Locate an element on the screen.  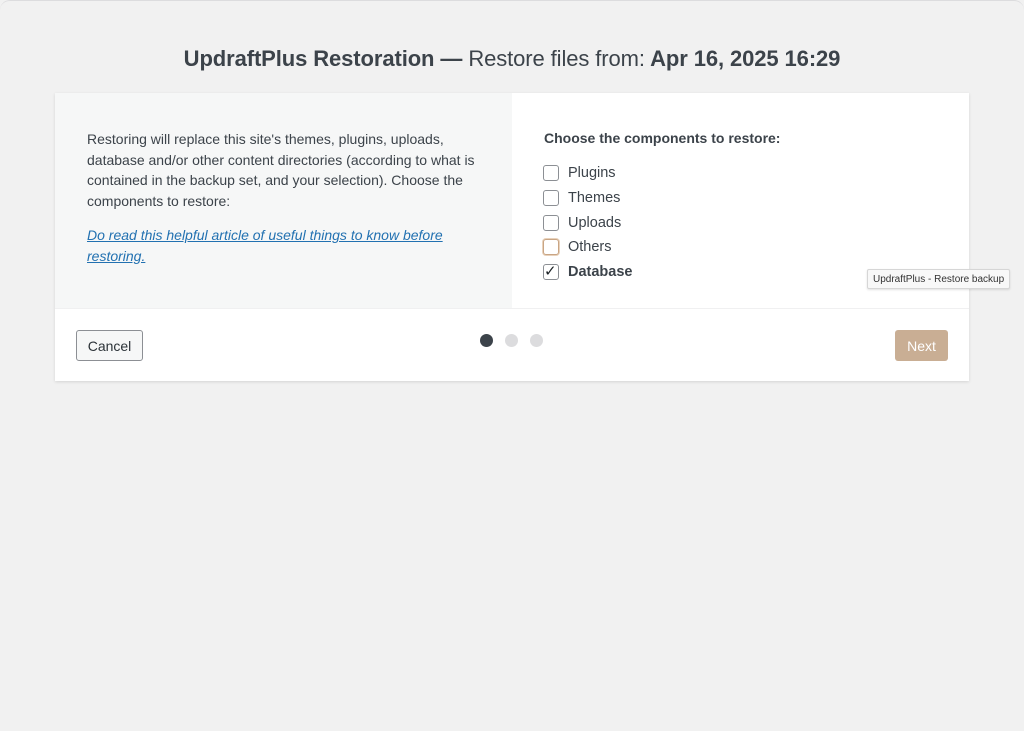
title-prefix: UpdraftPlus Restoration — is located at coordinates (326, 58).